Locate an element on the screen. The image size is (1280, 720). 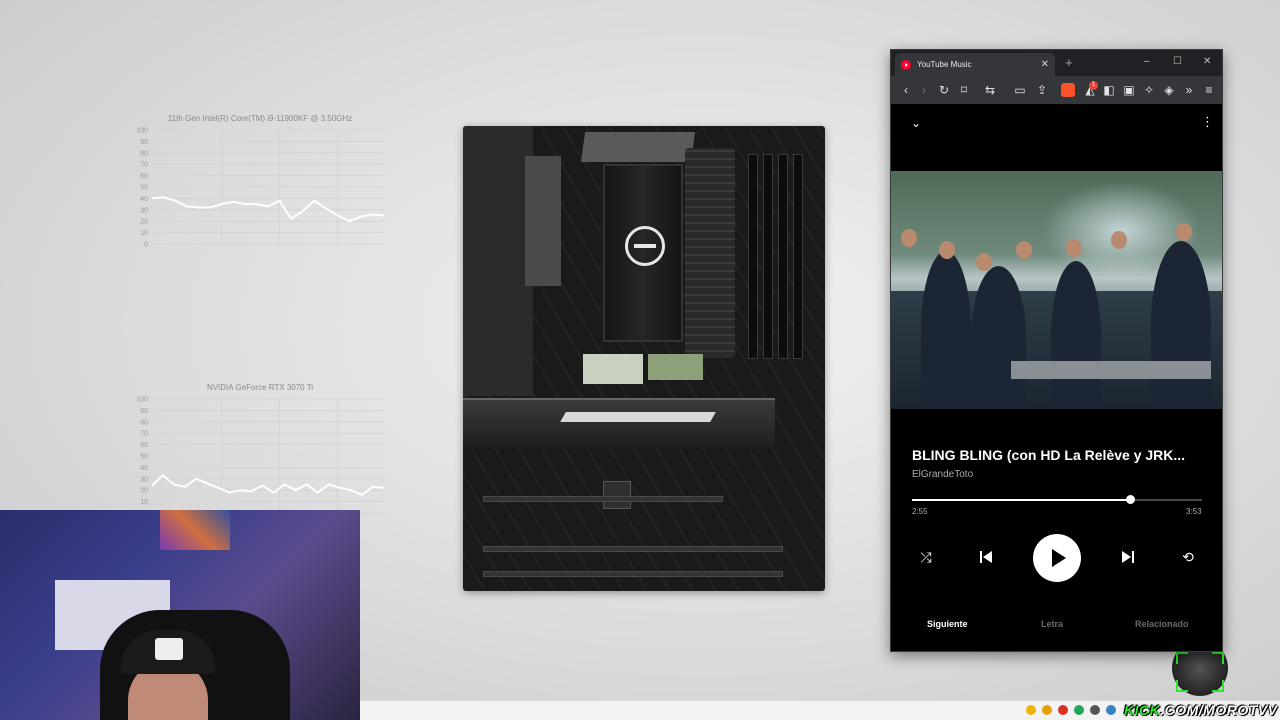
cpu-y-tick: 10 is located at coordinates (144, 233).